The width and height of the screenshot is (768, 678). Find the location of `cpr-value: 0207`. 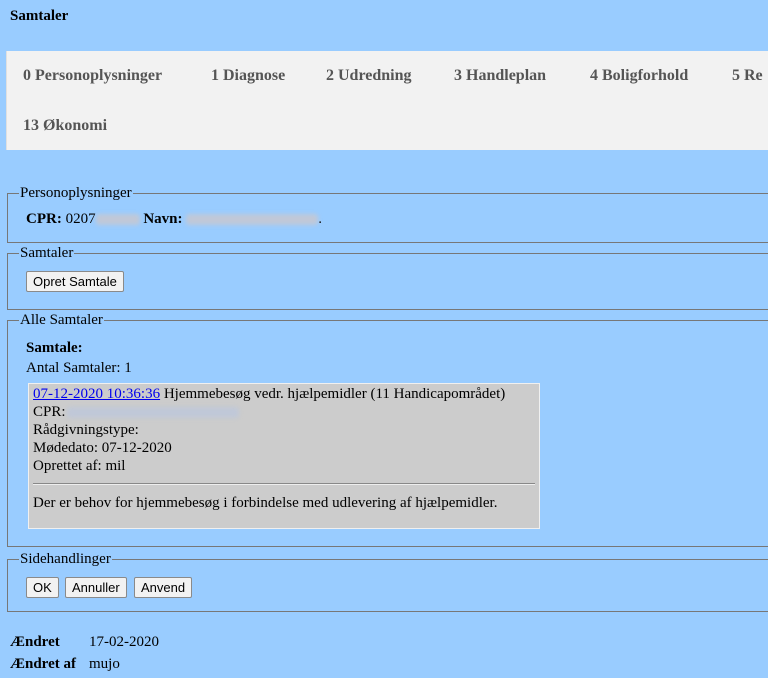

cpr-value: 0207 is located at coordinates (80, 219).